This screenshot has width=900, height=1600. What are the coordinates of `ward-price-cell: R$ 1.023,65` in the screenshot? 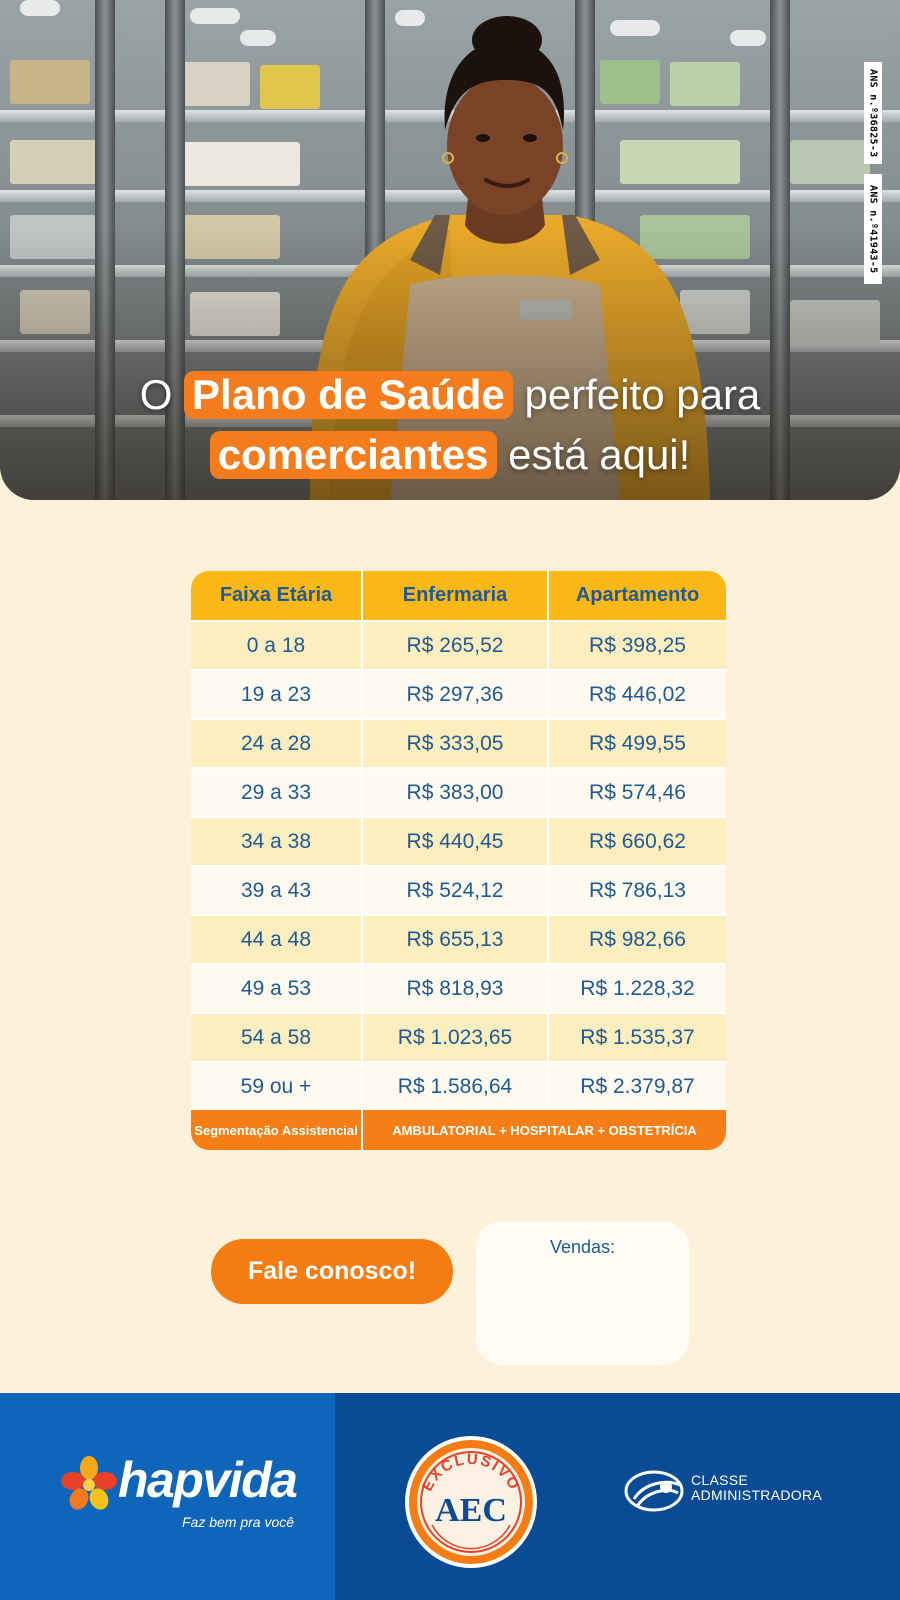 It's located at (456, 1037).